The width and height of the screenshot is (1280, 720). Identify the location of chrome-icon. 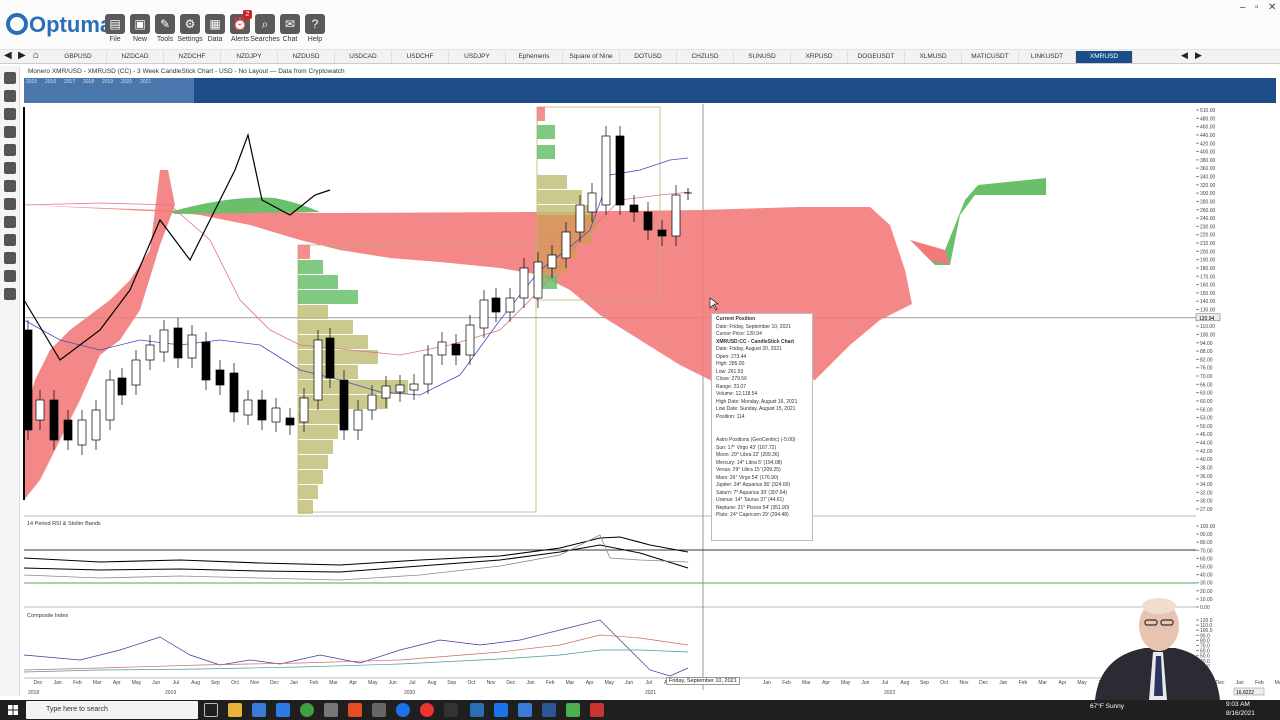
(427, 710).